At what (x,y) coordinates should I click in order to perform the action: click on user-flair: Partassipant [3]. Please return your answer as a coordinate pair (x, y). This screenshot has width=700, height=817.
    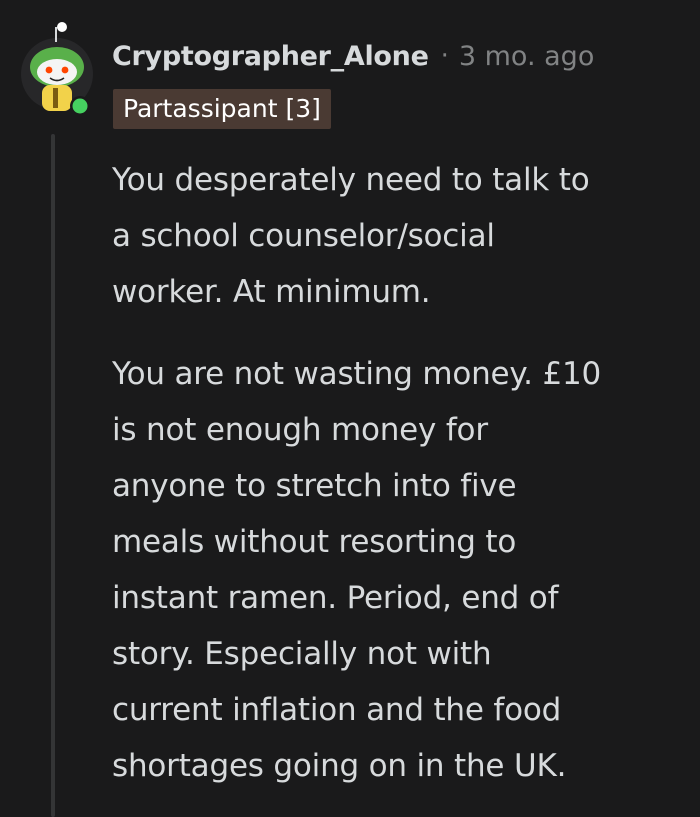
    Looking at the image, I should click on (222, 109).